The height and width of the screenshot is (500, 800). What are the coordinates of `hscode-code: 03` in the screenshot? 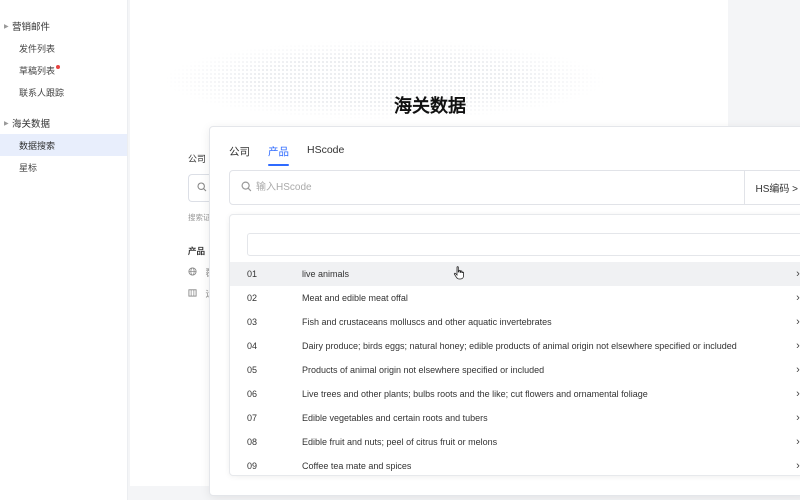 It's located at (252, 322).